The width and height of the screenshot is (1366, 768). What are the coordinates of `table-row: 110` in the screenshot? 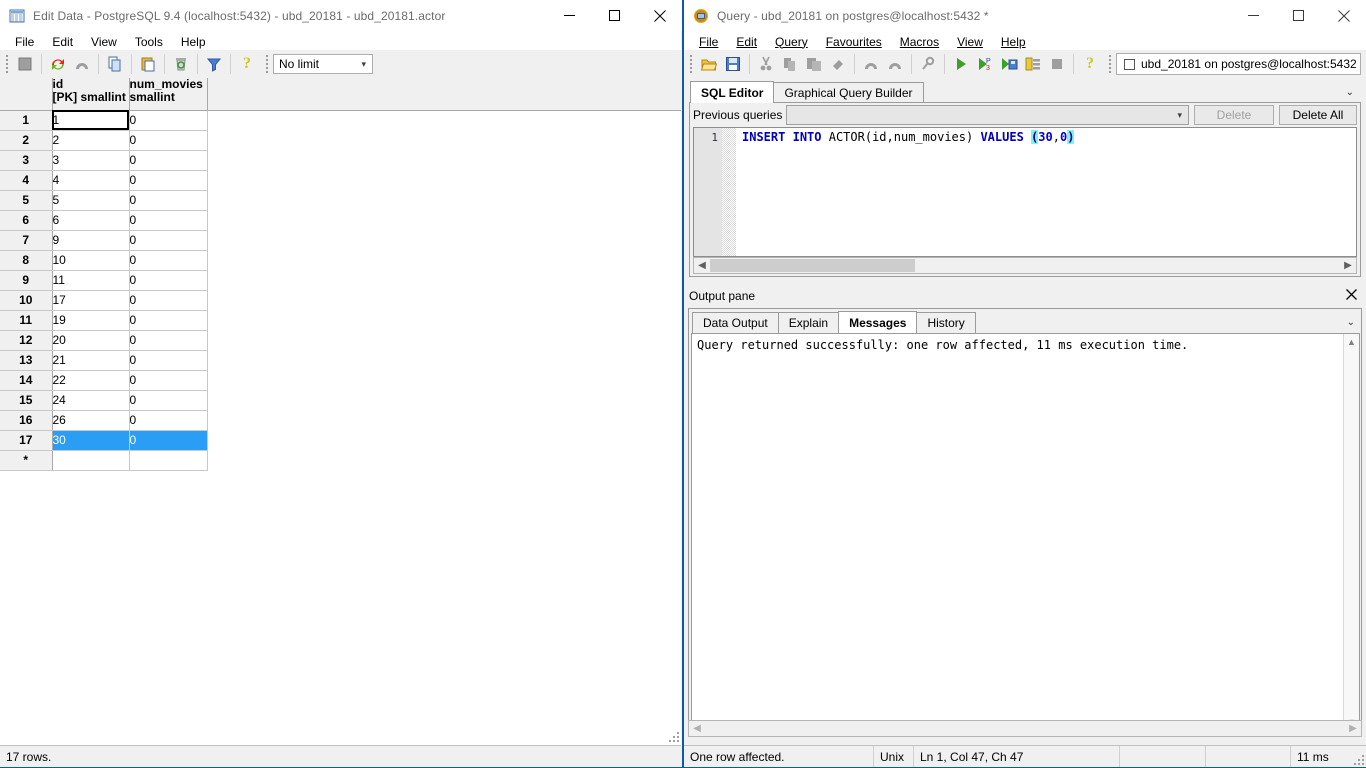 It's located at (340, 120).